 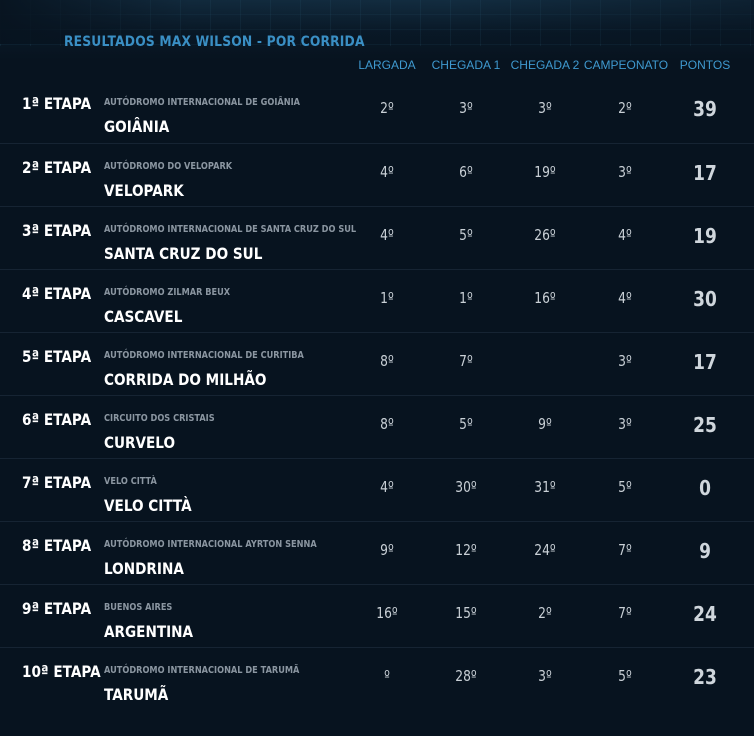 What do you see at coordinates (705, 488) in the screenshot?
I see `pontos-value: 0` at bounding box center [705, 488].